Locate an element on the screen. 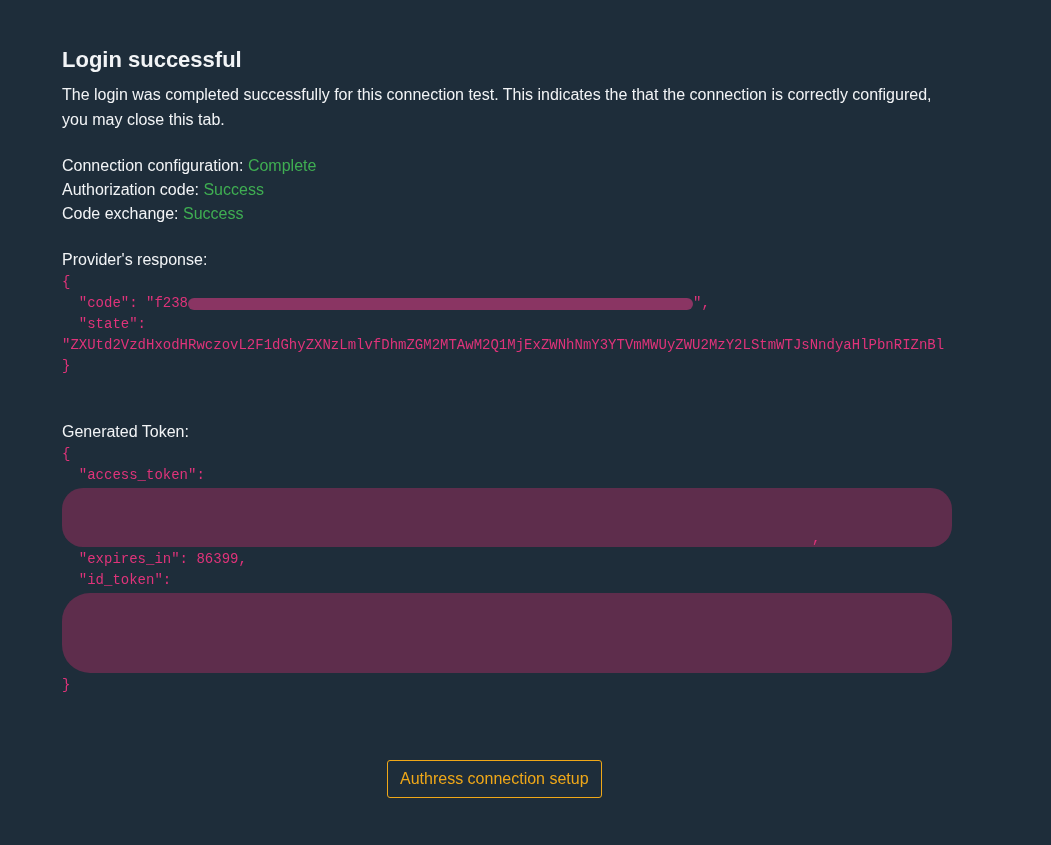 This screenshot has width=1051, height=845. code-line: "expires_in": 86399, is located at coordinates (162, 559).